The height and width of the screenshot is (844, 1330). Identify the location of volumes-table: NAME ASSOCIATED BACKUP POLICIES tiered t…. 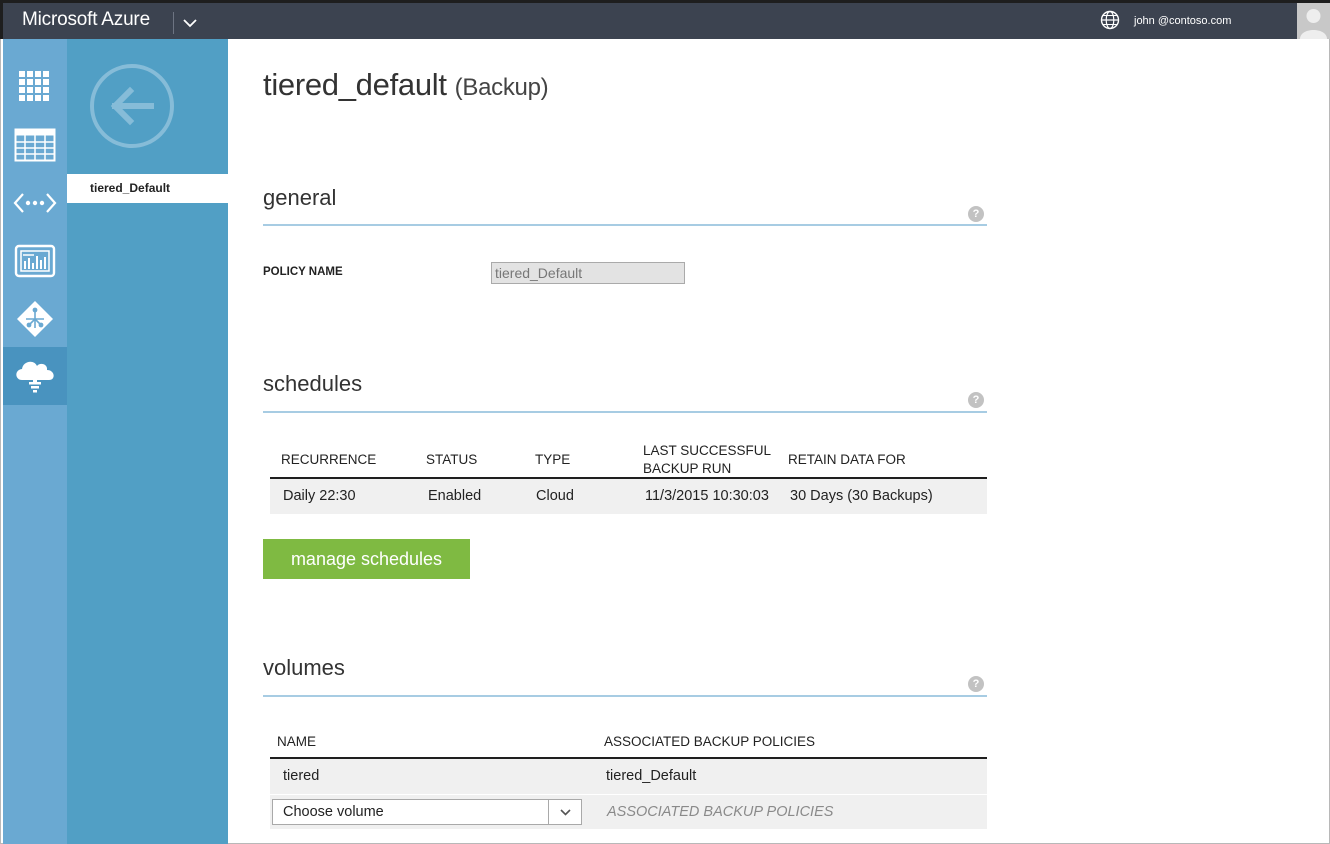
(628, 776).